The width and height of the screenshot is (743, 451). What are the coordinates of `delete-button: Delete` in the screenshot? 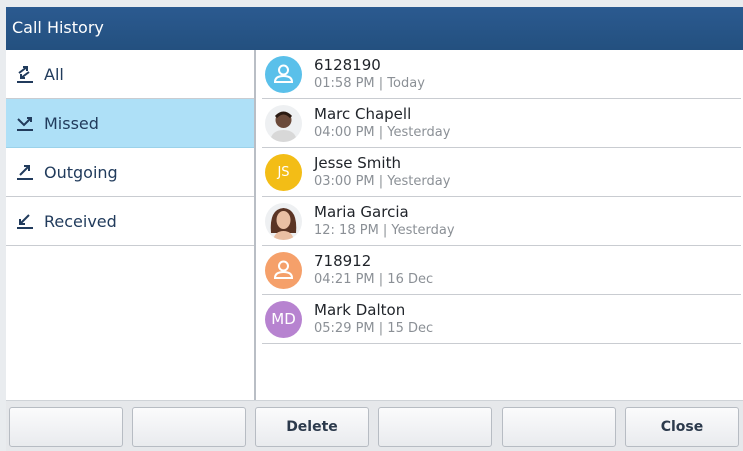 It's located at (312, 427).